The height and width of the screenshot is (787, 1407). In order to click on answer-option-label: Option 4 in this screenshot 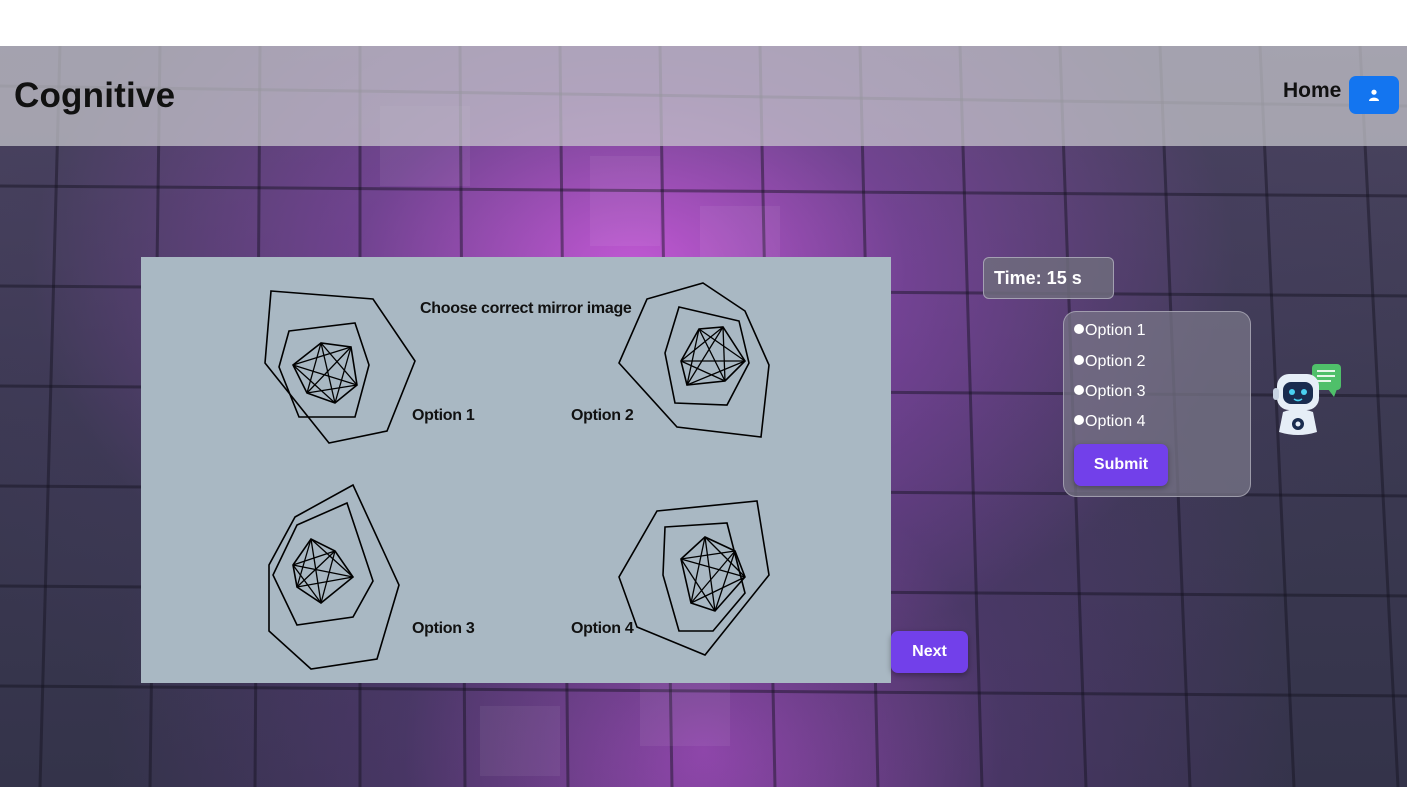, I will do `click(1115, 421)`.